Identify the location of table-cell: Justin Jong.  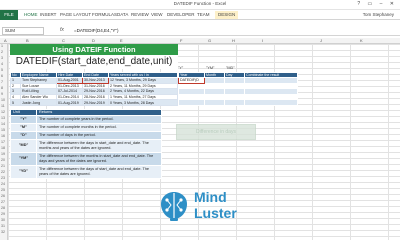
(38, 102).